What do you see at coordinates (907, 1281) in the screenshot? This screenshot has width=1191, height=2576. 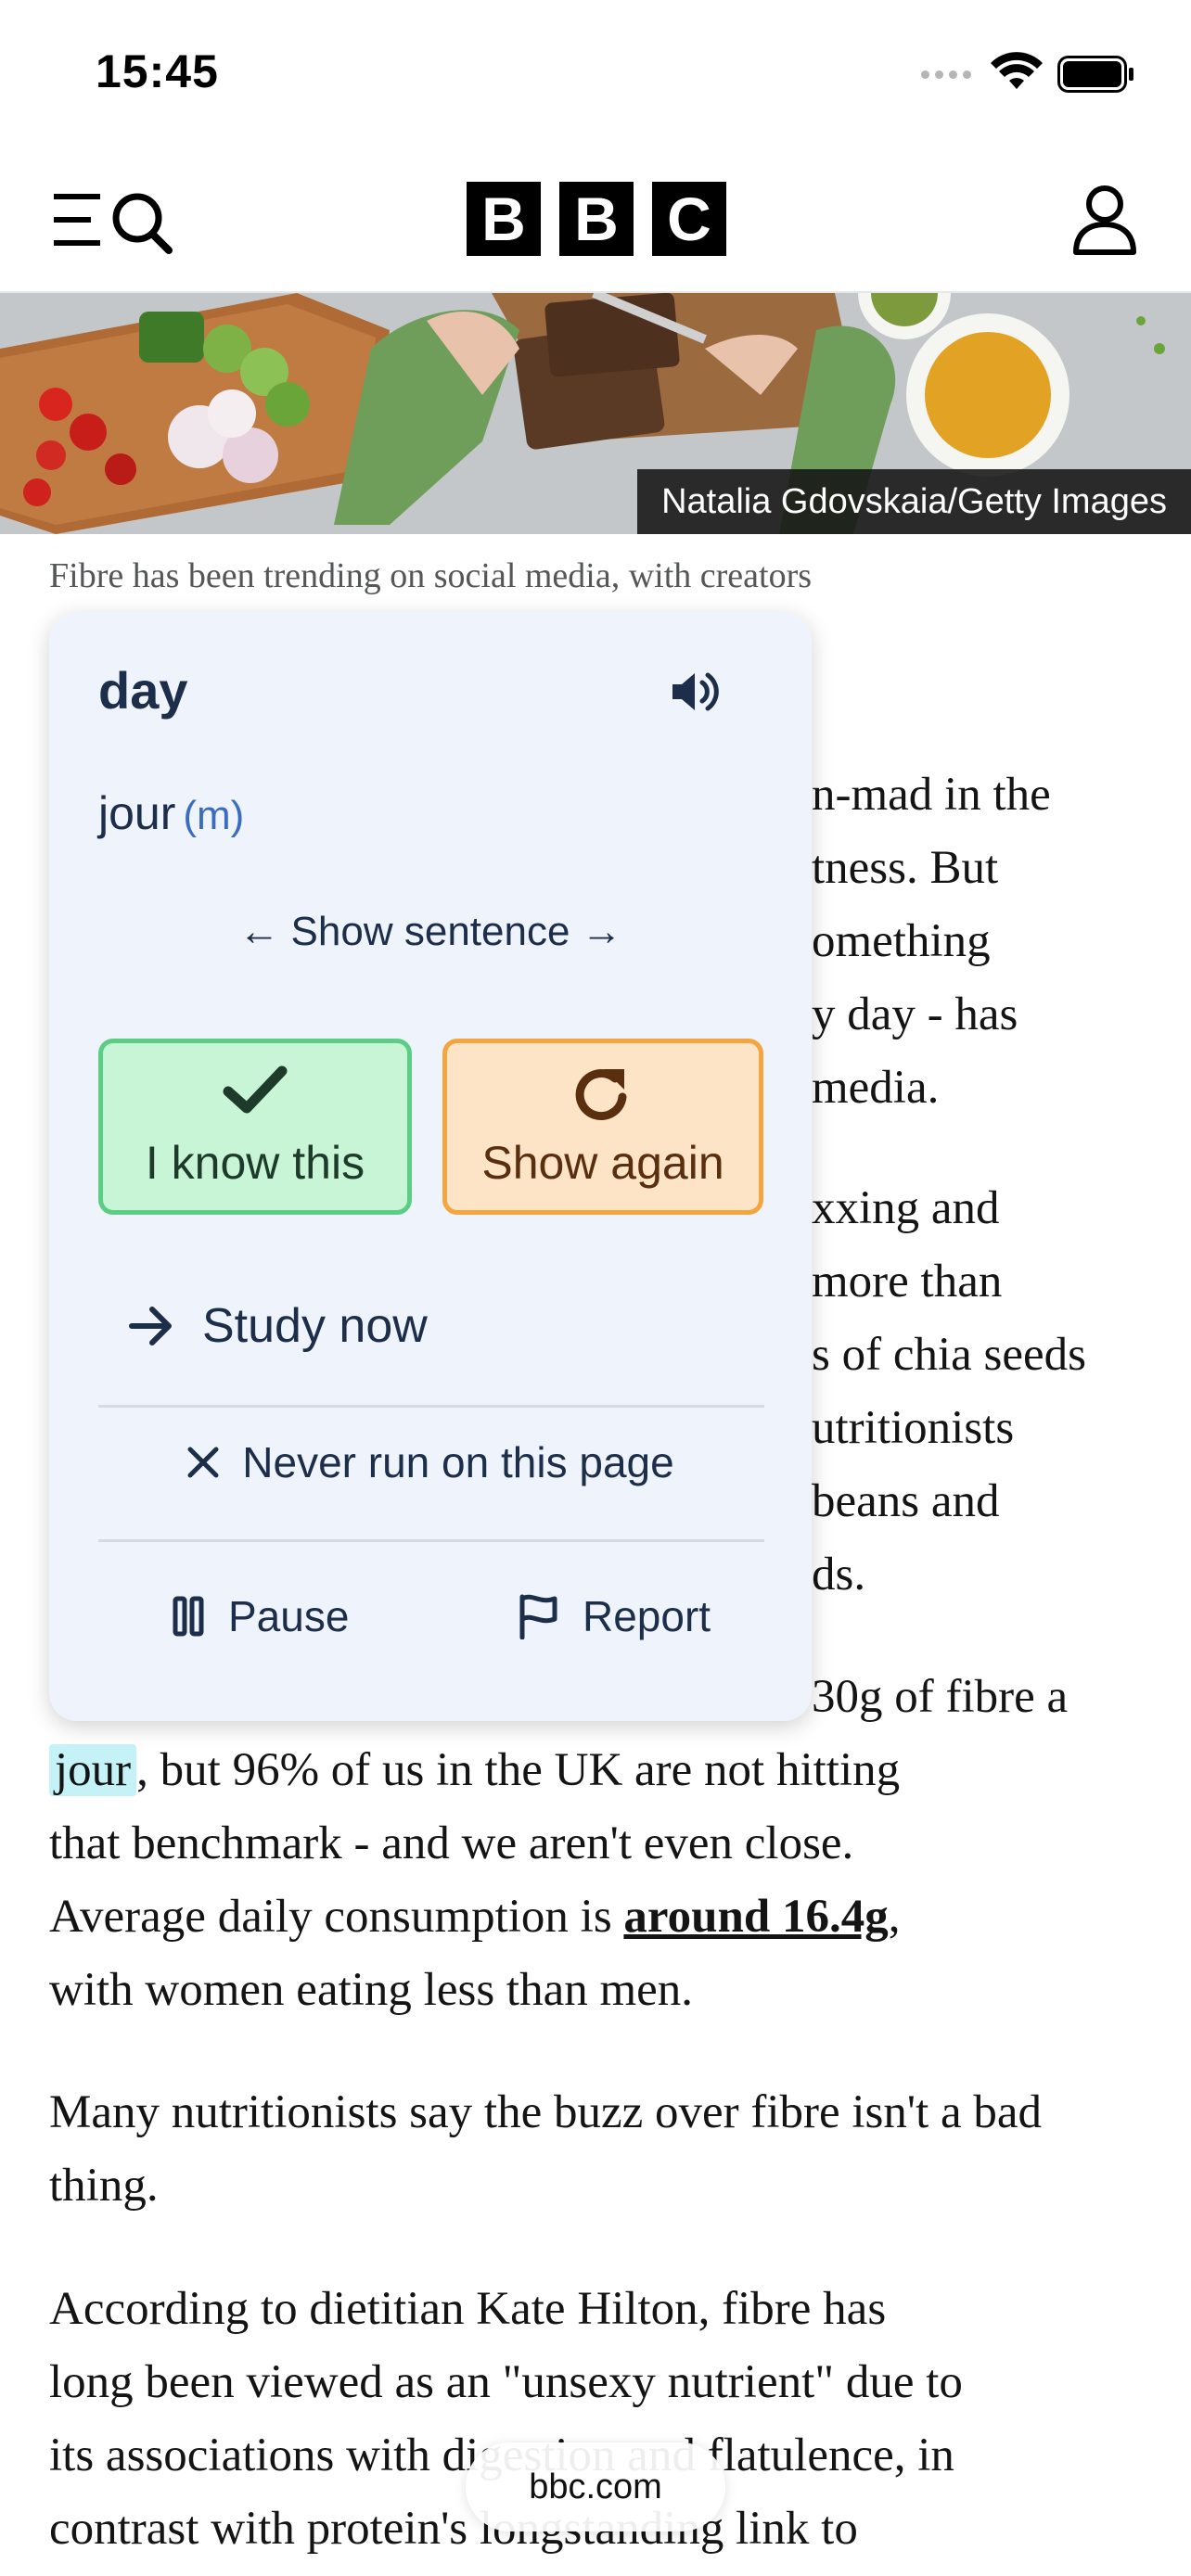 I see `article-fragment: more than` at bounding box center [907, 1281].